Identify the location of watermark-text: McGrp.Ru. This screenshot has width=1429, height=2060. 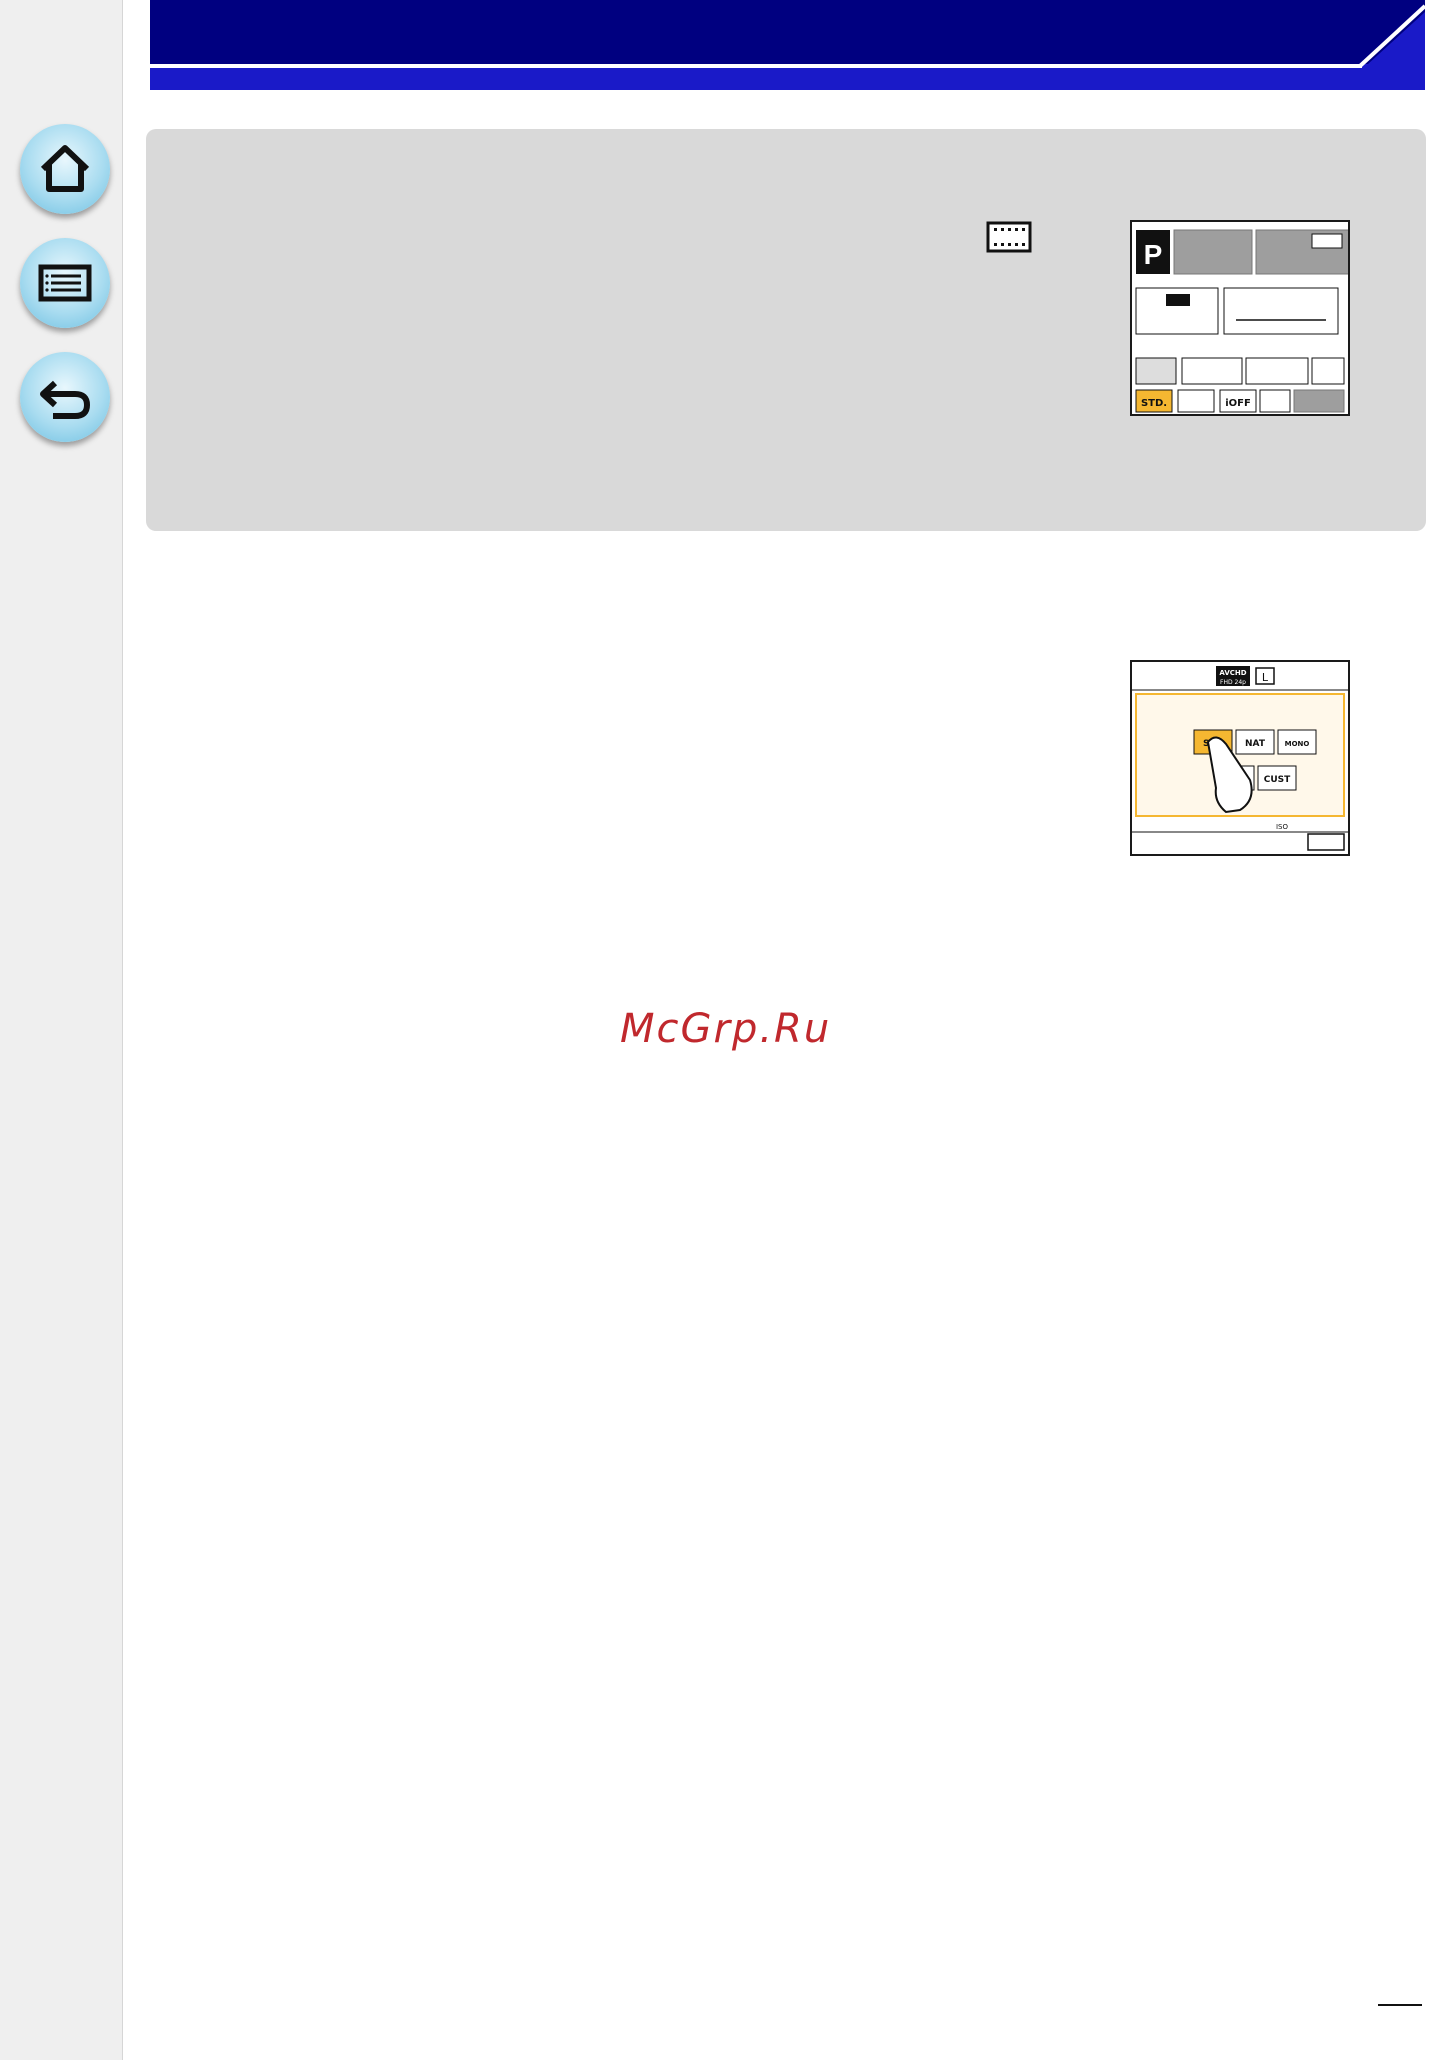
(726, 1029).